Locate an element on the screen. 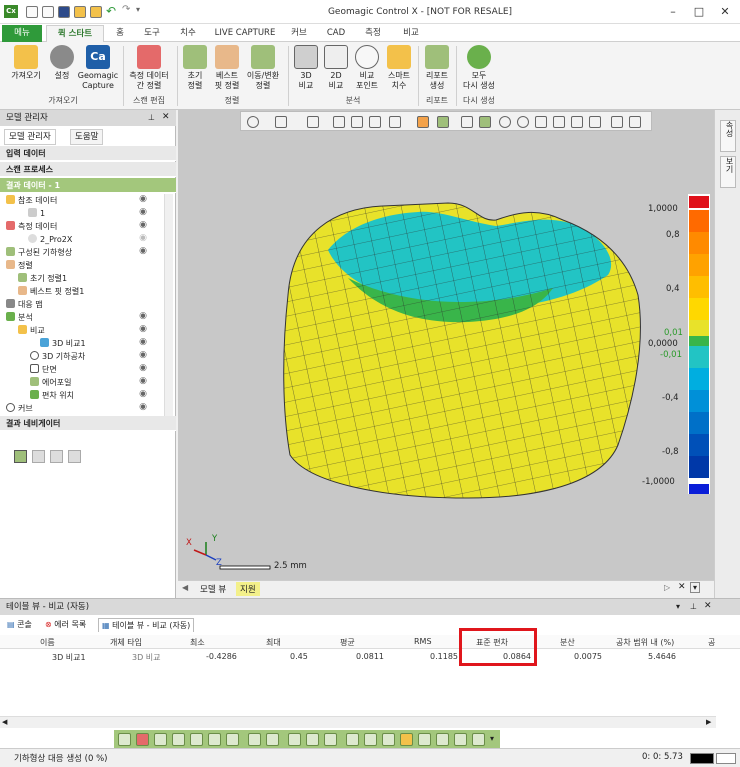 The image size is (740, 767). grid-display-icon is located at coordinates (443, 122).